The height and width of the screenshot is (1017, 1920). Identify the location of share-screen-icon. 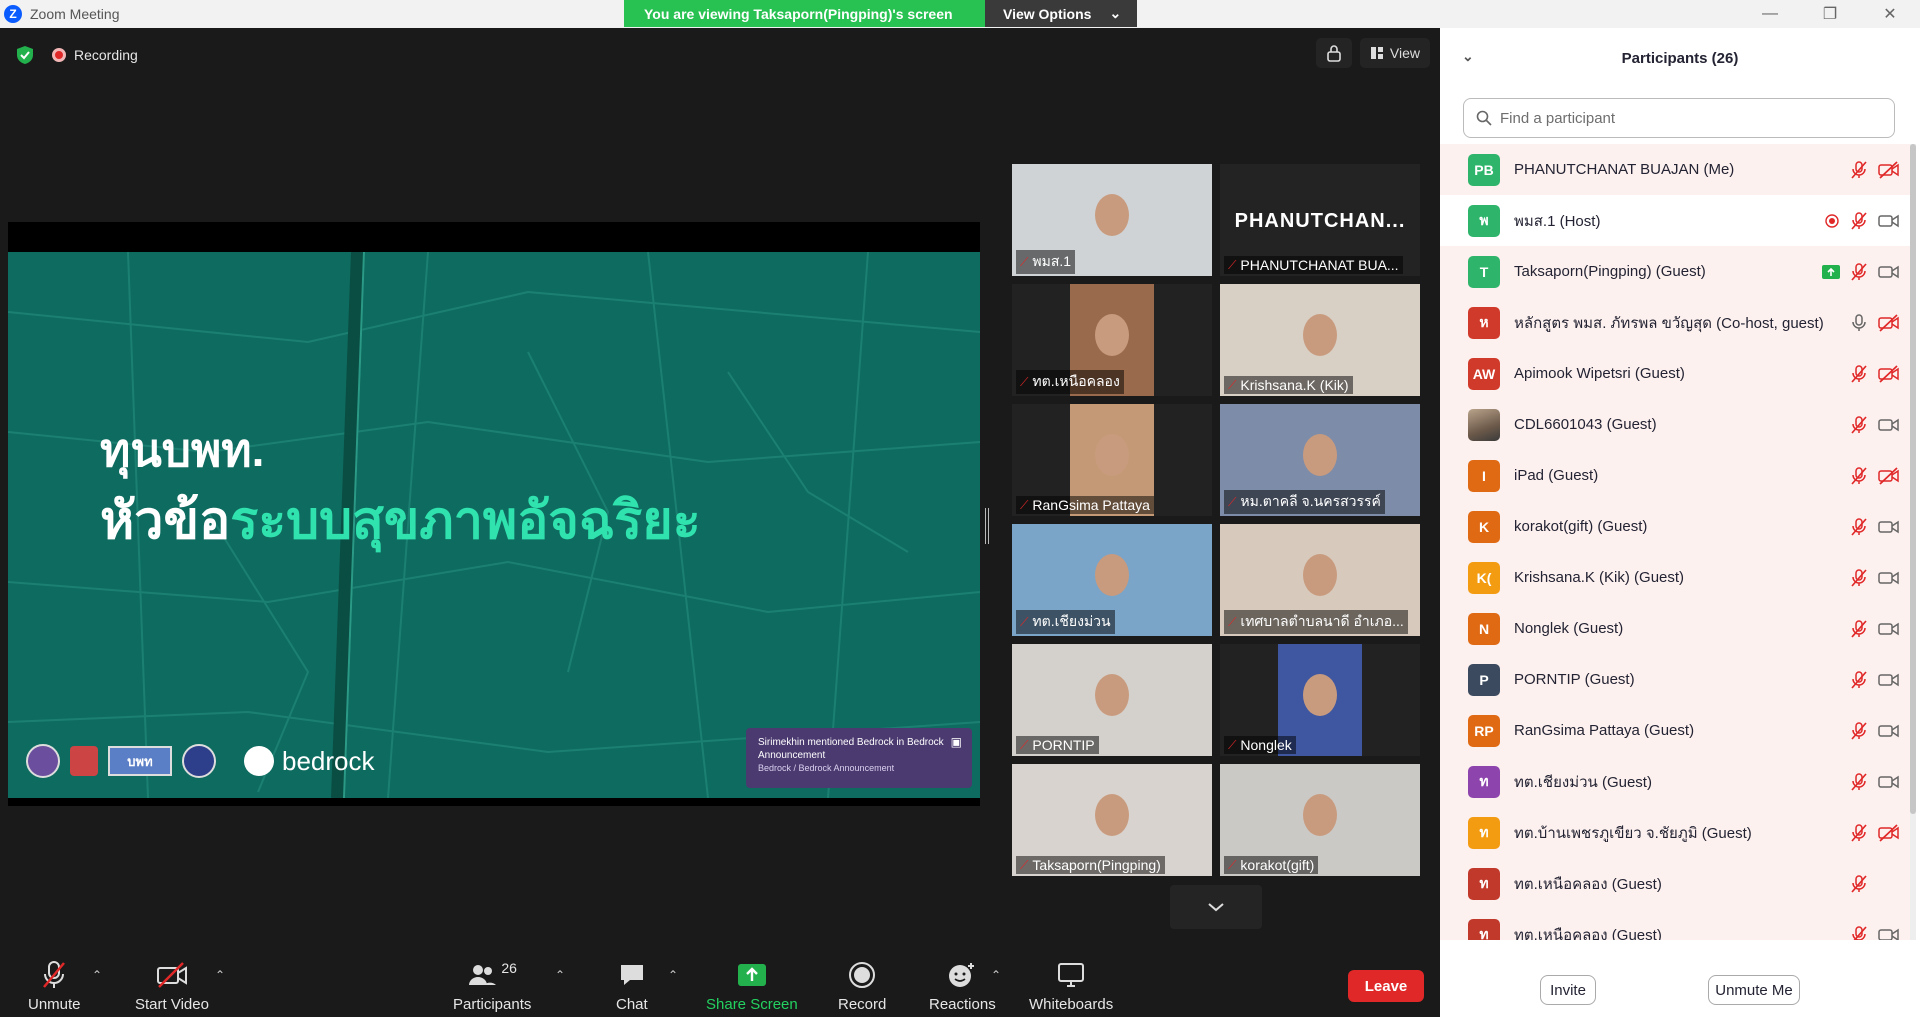
(751, 975).